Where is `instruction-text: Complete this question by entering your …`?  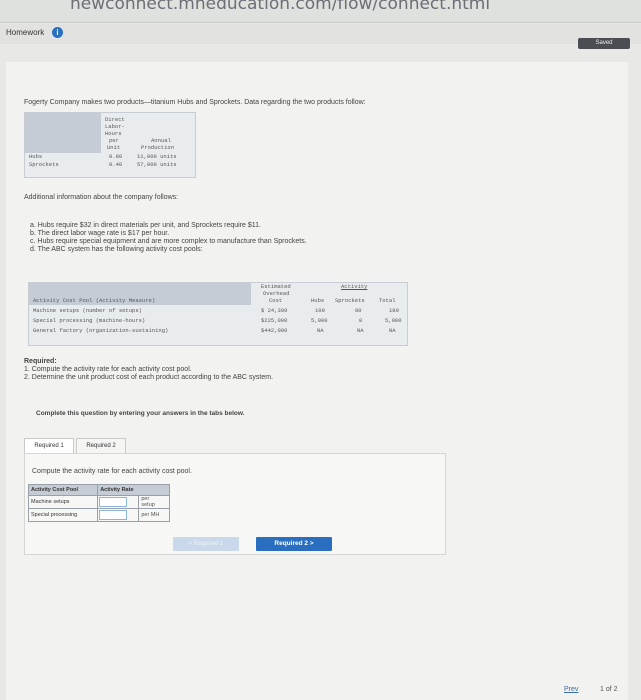 instruction-text: Complete this question by entering your … is located at coordinates (140, 413).